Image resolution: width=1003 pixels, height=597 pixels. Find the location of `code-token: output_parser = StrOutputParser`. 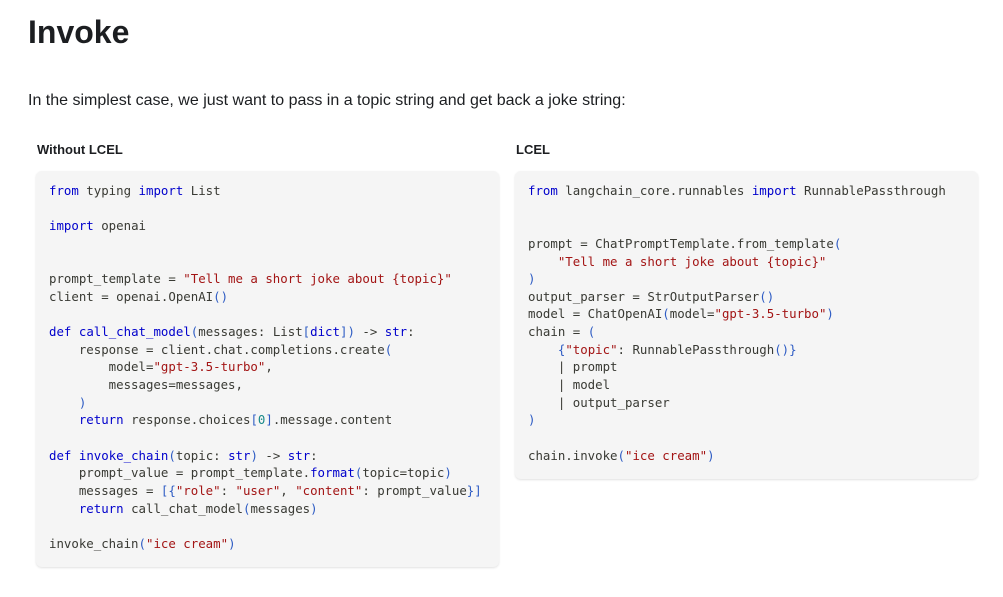

code-token: output_parser = StrOutputParser is located at coordinates (644, 296).